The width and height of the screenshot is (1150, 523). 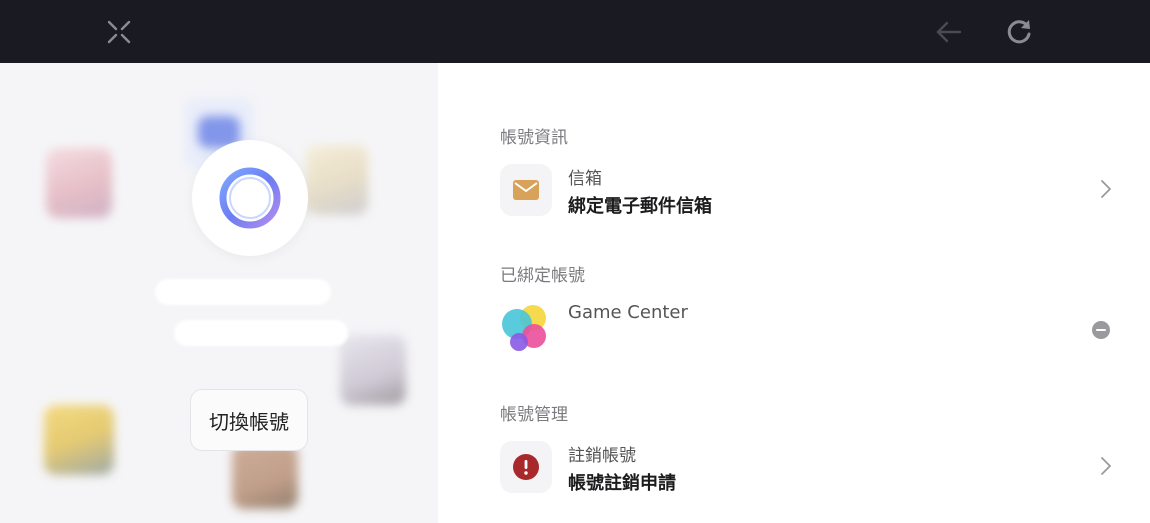 I want to click on arrow-left-icon, so click(x=949, y=32).